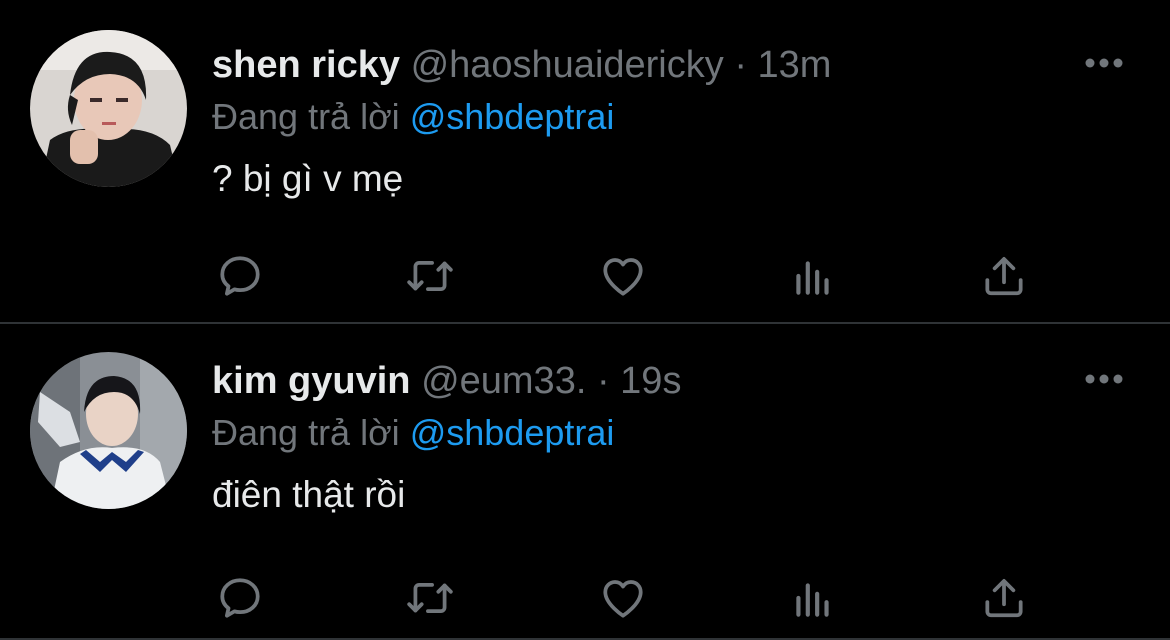 This screenshot has height=640, width=1170. What do you see at coordinates (691, 381) in the screenshot?
I see `tweet-header: kim gyuvin @eum33. · 19s` at bounding box center [691, 381].